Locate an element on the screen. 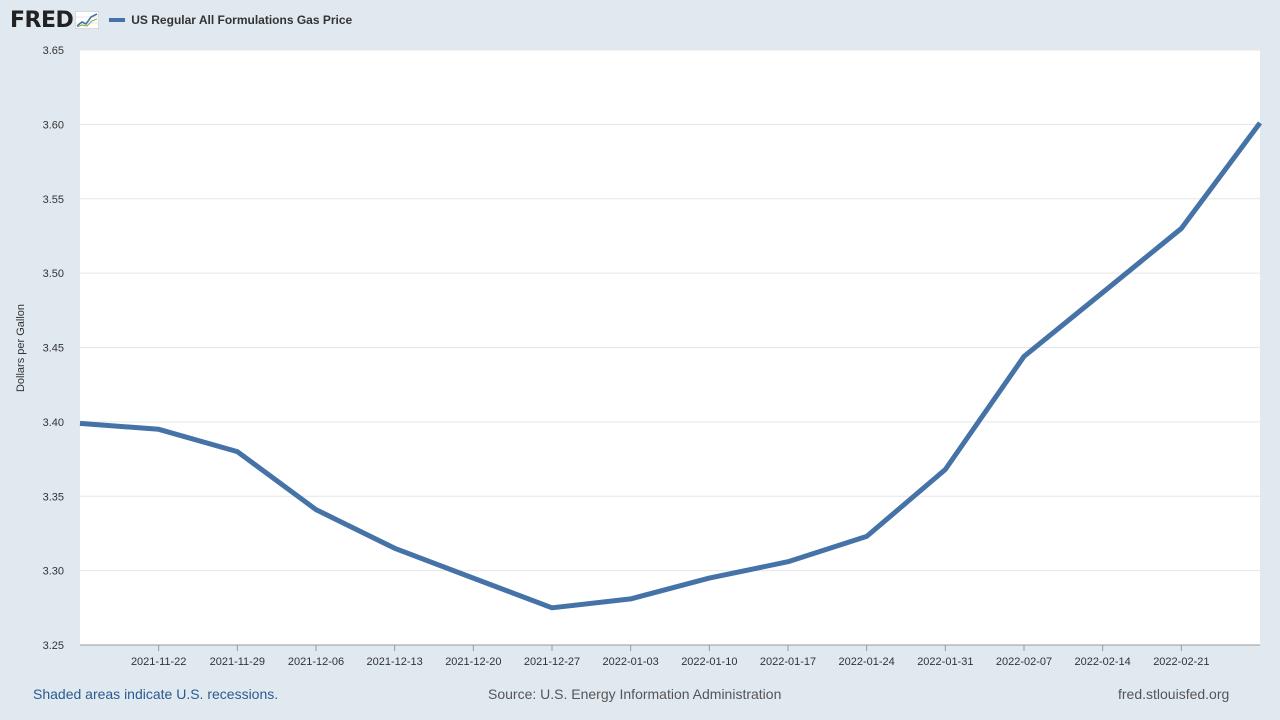 This screenshot has width=1280, height=720. x-tick-label: 2022-01-31 is located at coordinates (945, 662).